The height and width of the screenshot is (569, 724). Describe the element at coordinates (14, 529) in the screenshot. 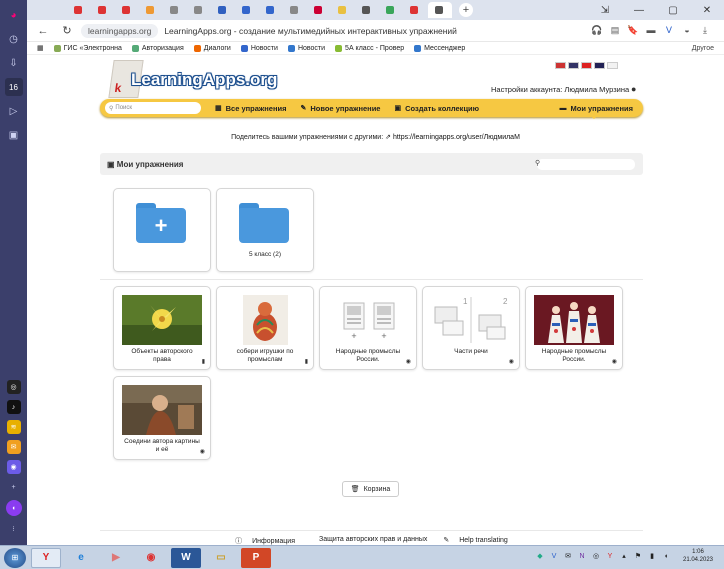

I see `sidebar-settings-icon: ⁝` at that location.